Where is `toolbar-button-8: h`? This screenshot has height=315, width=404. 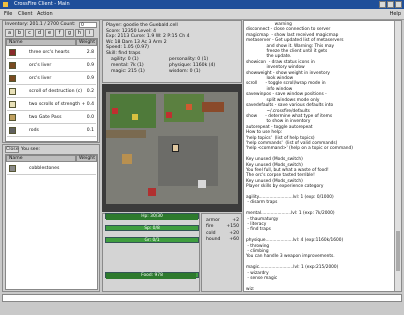
toolbar-button-8: h is located at coordinates (79, 33).